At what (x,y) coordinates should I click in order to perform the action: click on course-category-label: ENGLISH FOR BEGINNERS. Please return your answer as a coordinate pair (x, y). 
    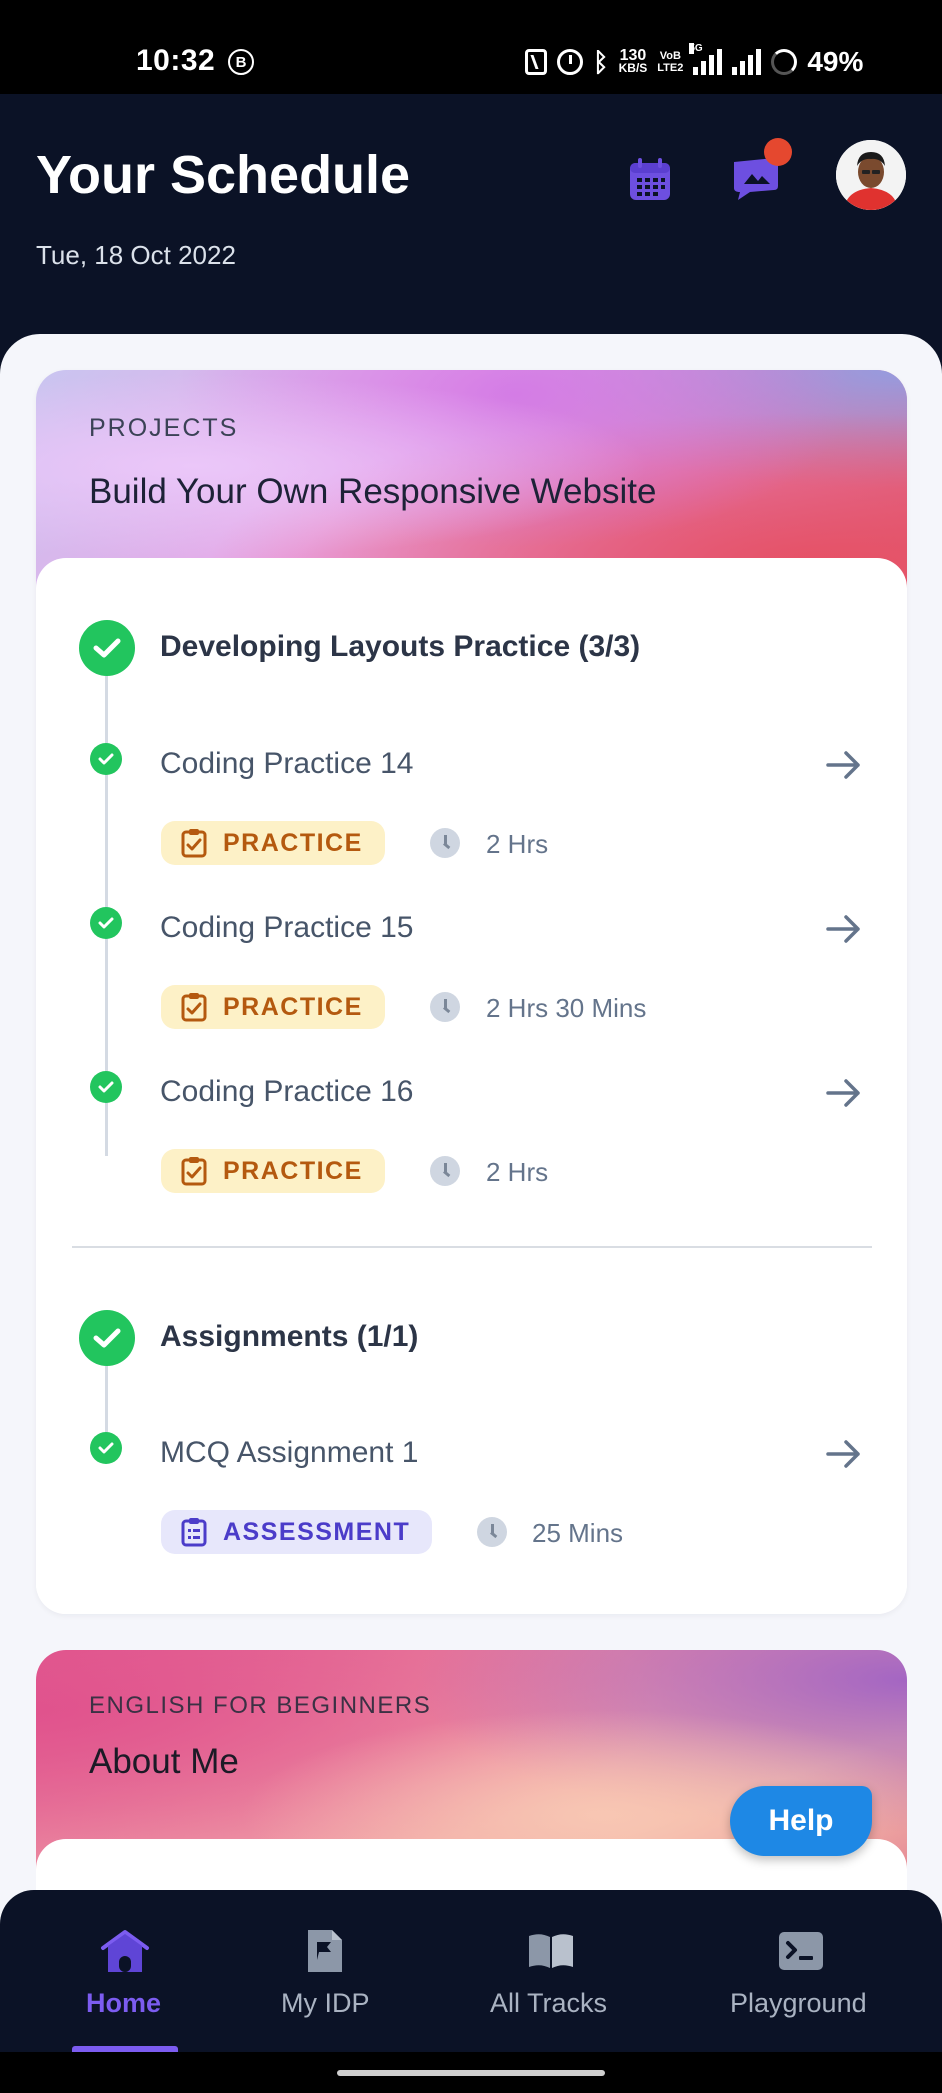
    Looking at the image, I should click on (260, 1705).